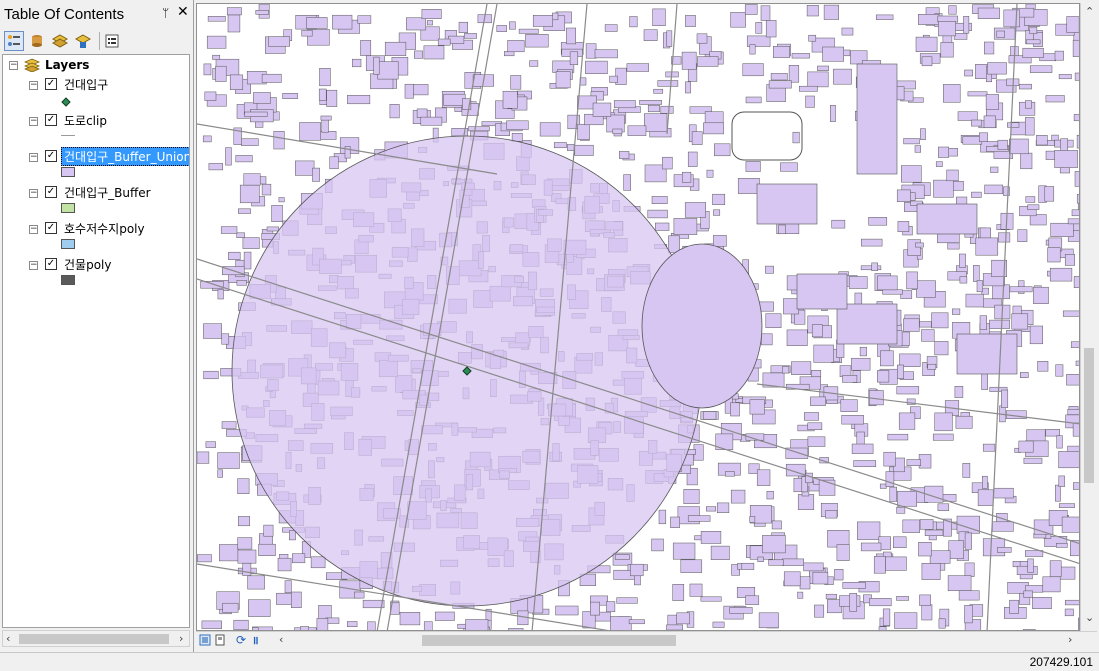  What do you see at coordinates (1089, 11) in the screenshot?
I see `scroll-up-icon: ⌃` at bounding box center [1089, 11].